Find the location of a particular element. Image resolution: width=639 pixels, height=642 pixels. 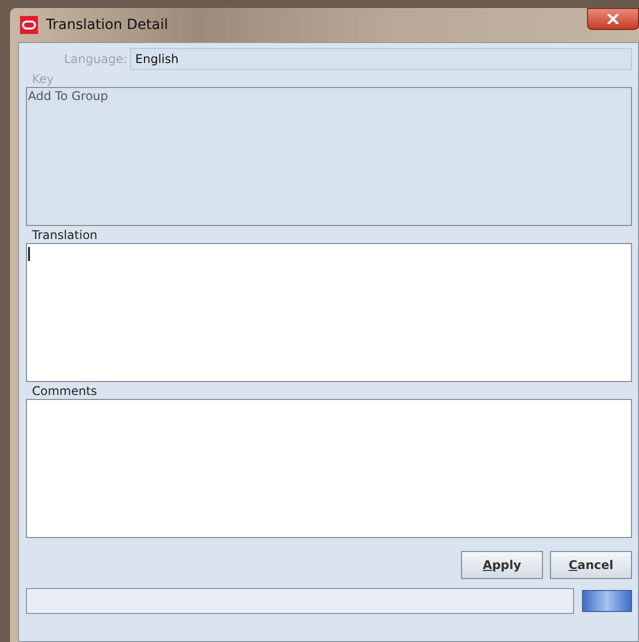

field-label: Key is located at coordinates (43, 79).